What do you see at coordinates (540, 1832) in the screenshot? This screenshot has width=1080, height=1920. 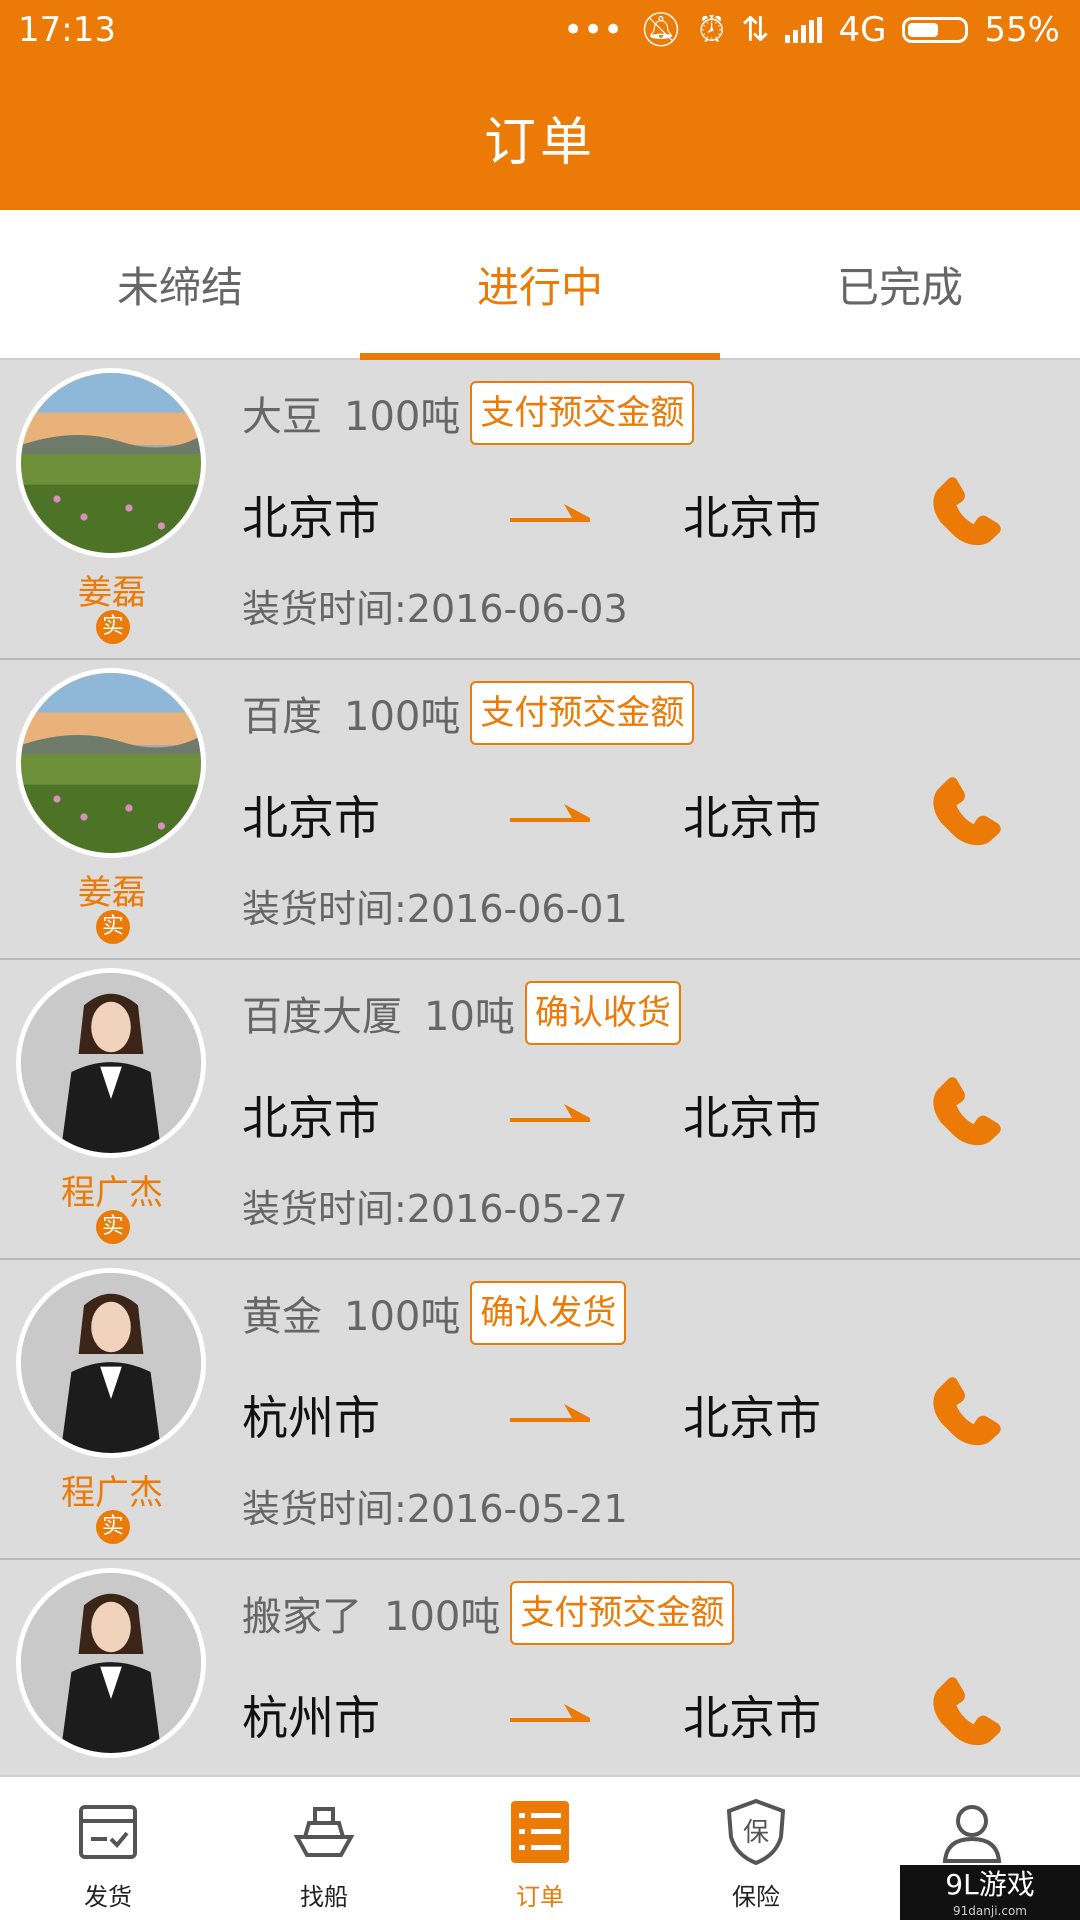 I see `order-list-icon` at bounding box center [540, 1832].